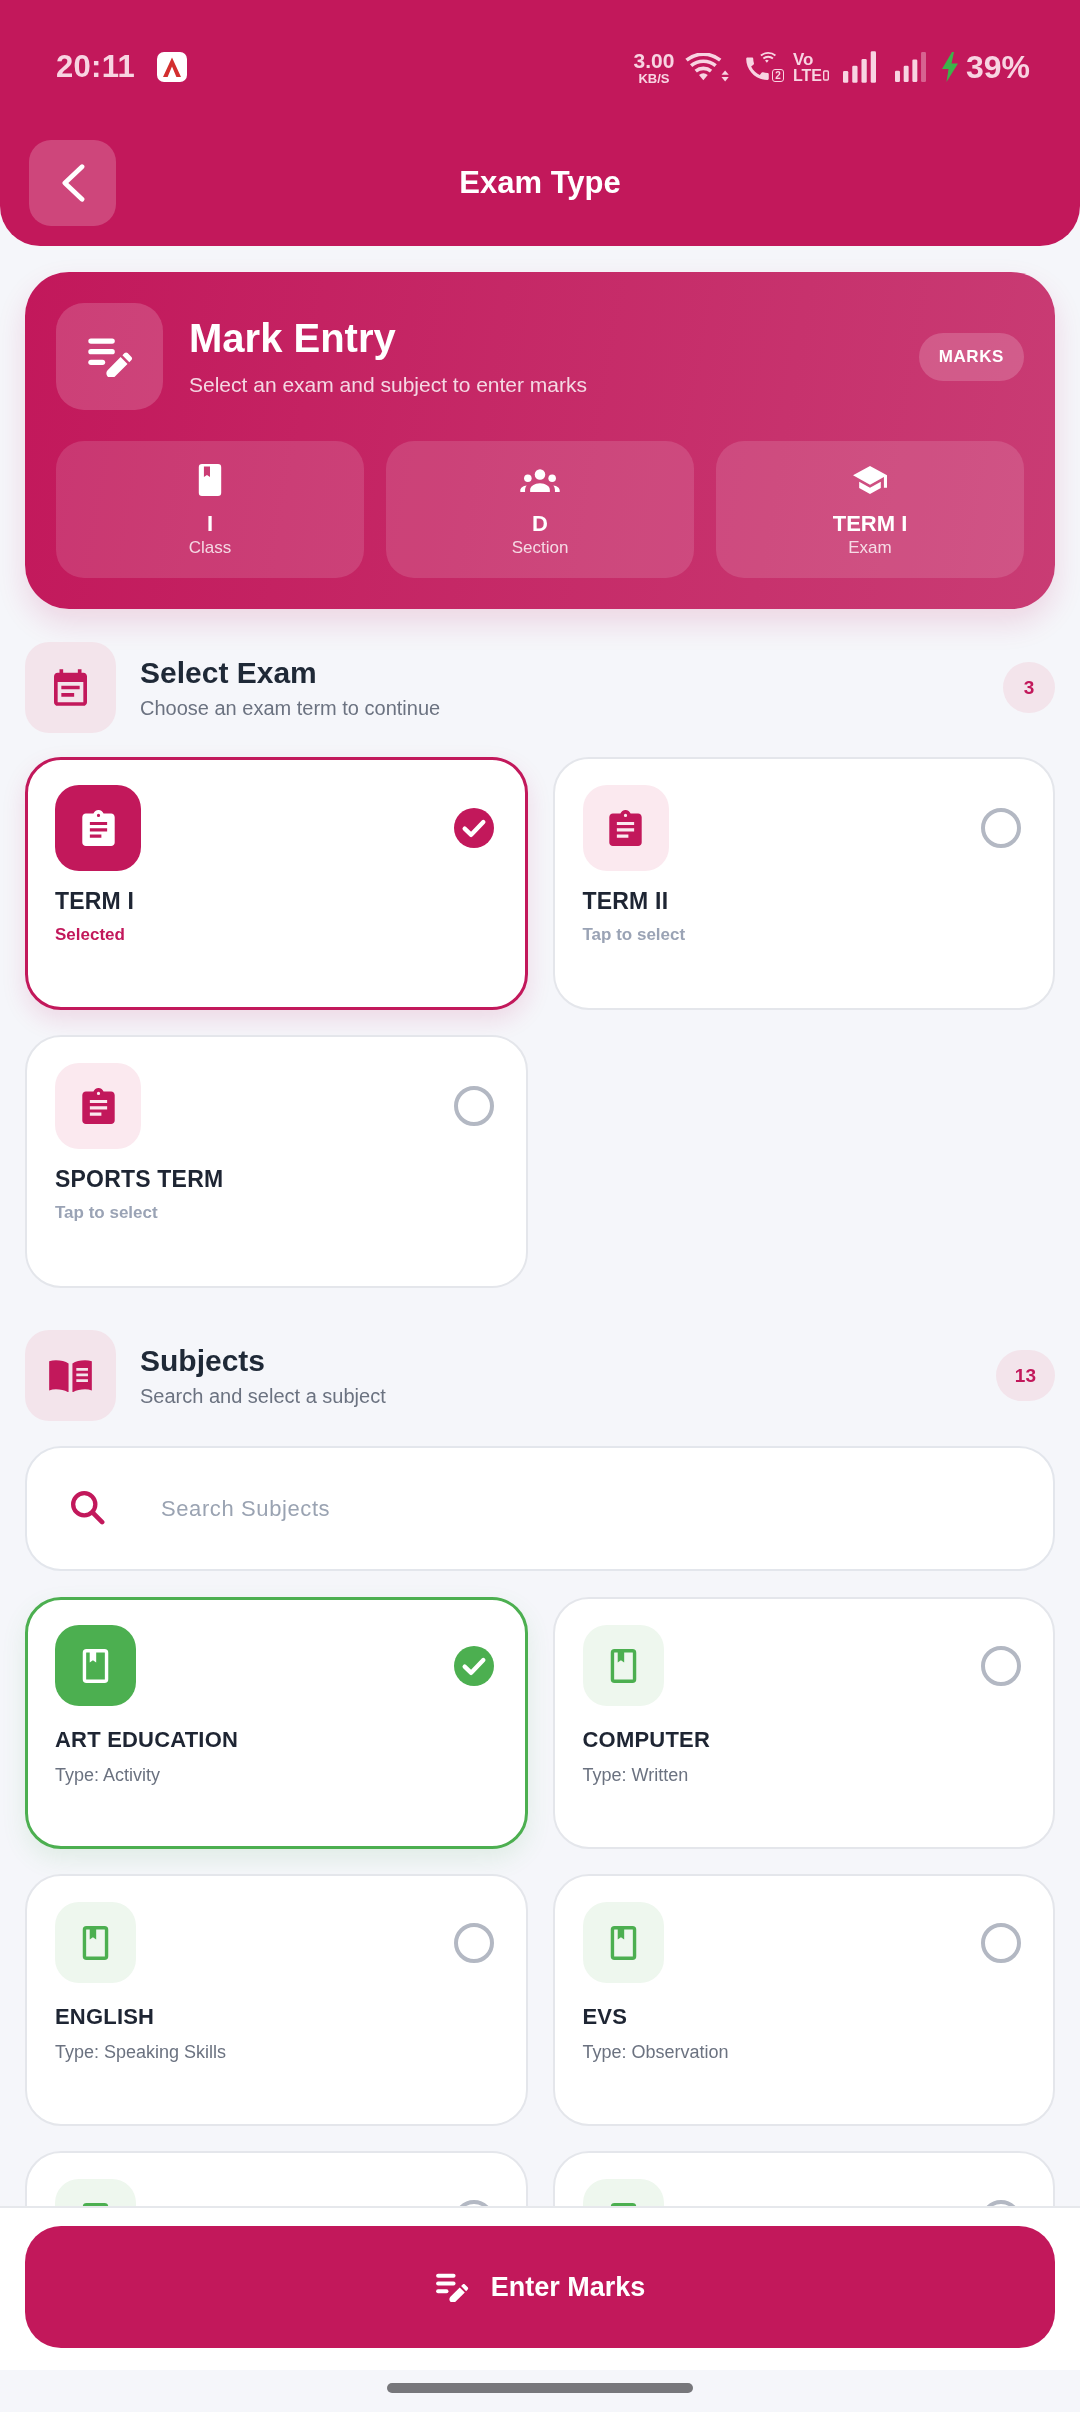 This screenshot has height=2412, width=1080. What do you see at coordinates (147, 1740) in the screenshot?
I see `subject-name: ART EDUCATION` at bounding box center [147, 1740].